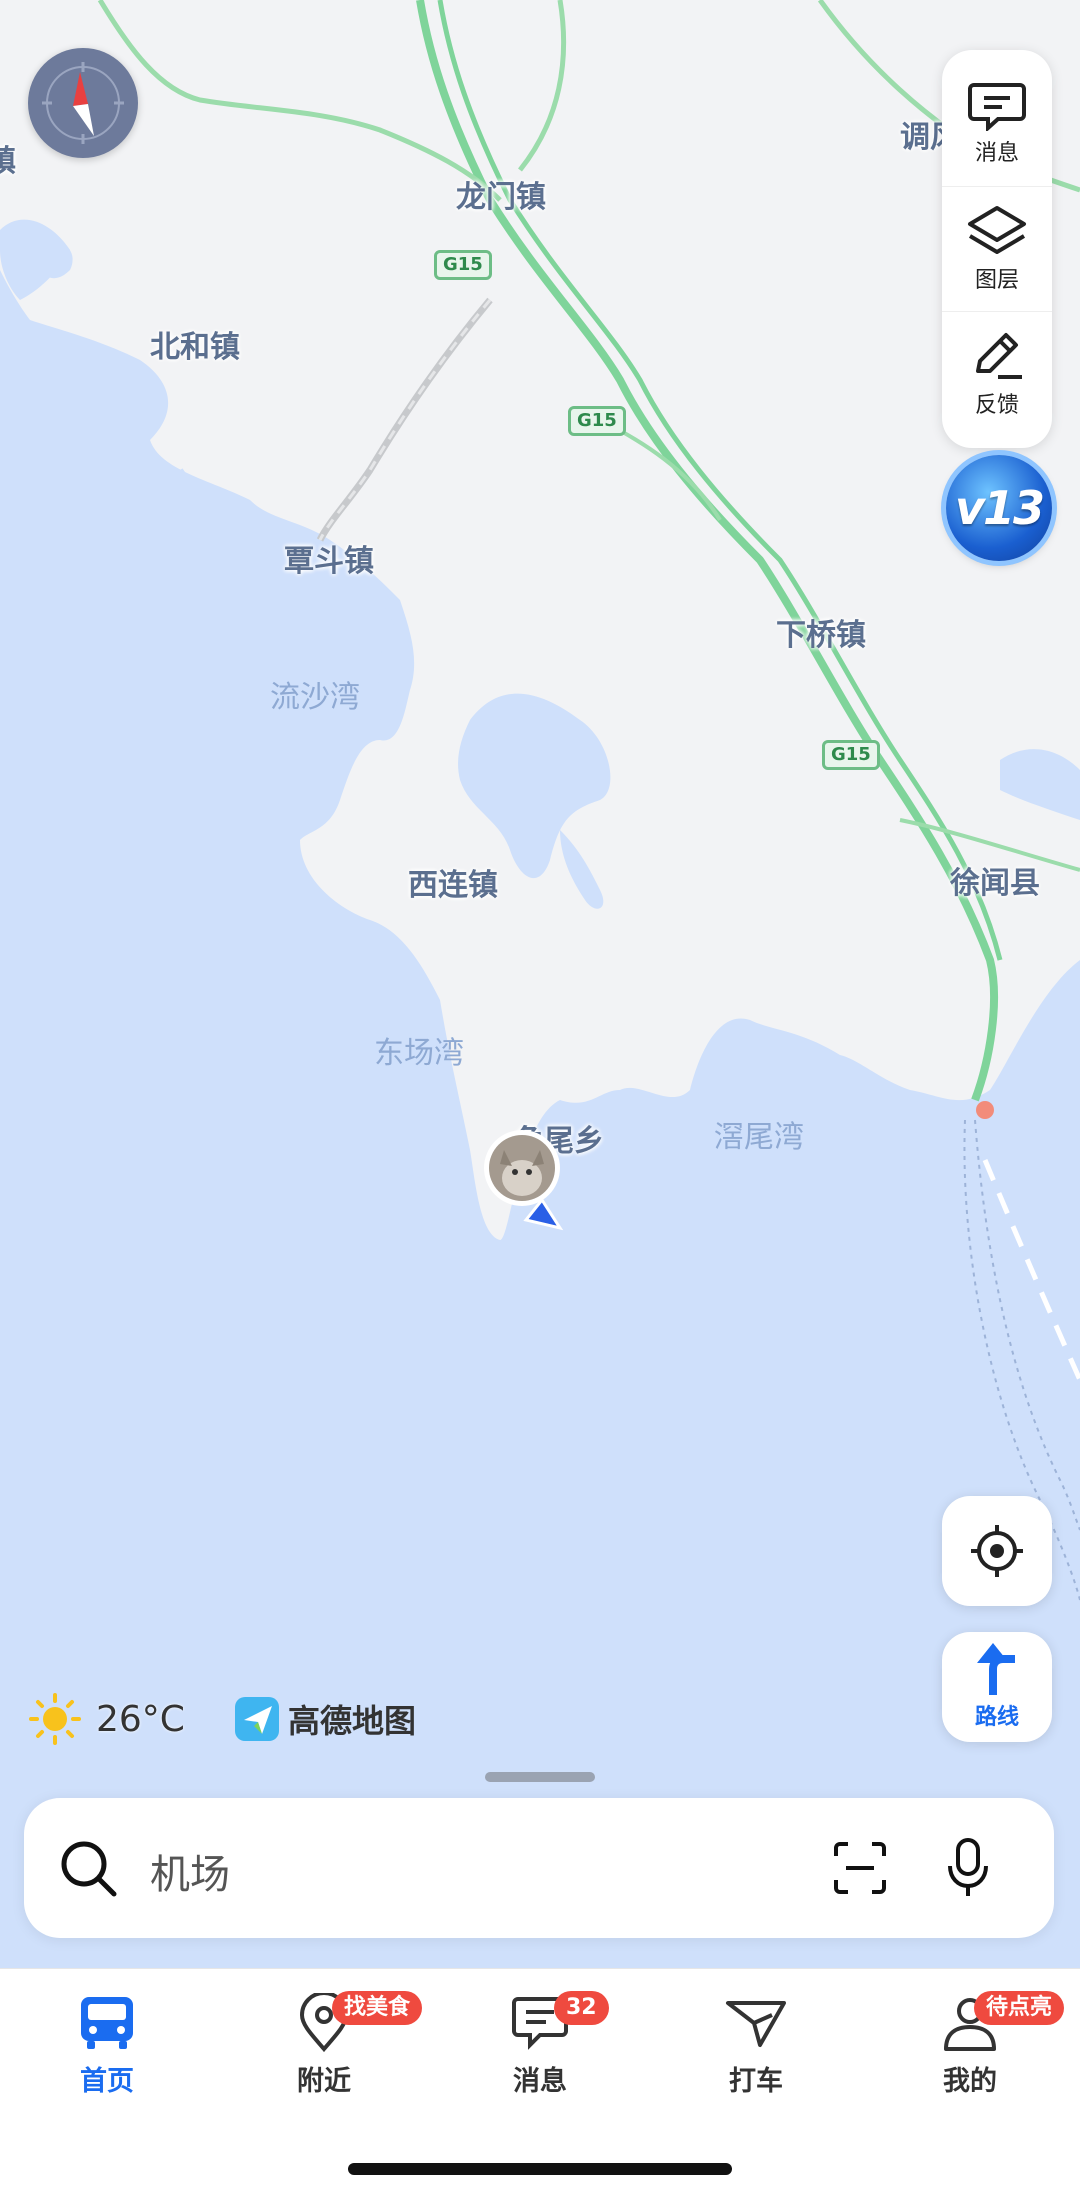 The height and width of the screenshot is (2201, 1080). Describe the element at coordinates (581, 2008) in the screenshot. I see `messages-count-badge: 32` at that location.